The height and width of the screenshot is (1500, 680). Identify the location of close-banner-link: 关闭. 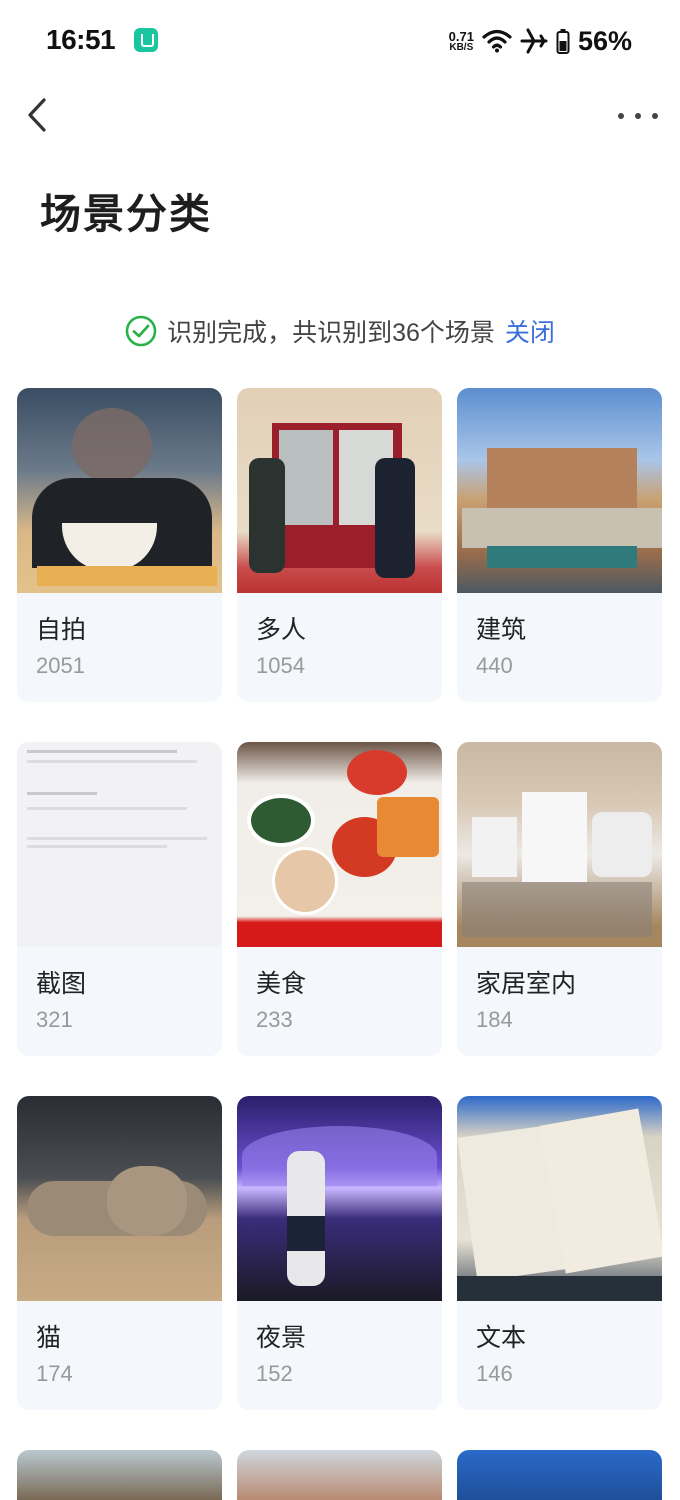
(530, 331).